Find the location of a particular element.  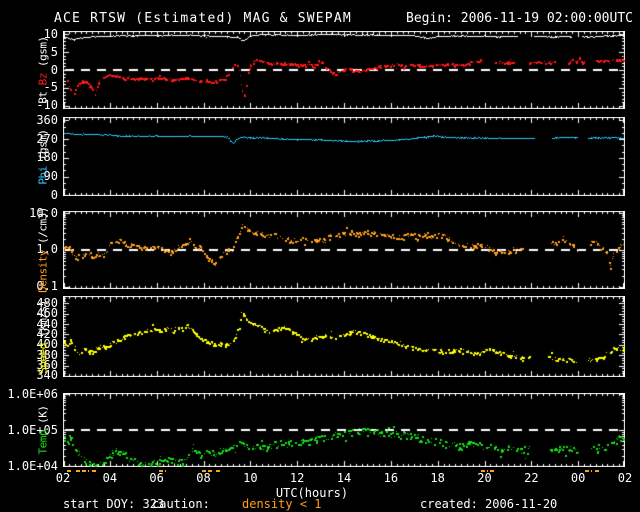

x-tick-label: 22 is located at coordinates (531, 478).